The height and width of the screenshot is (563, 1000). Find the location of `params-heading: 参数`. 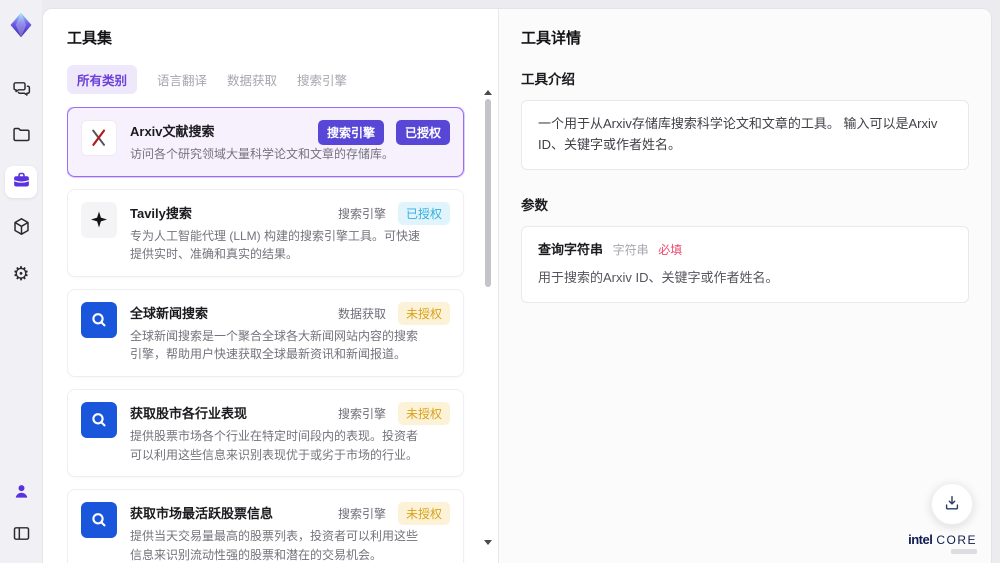

params-heading: 参数 is located at coordinates (534, 205).